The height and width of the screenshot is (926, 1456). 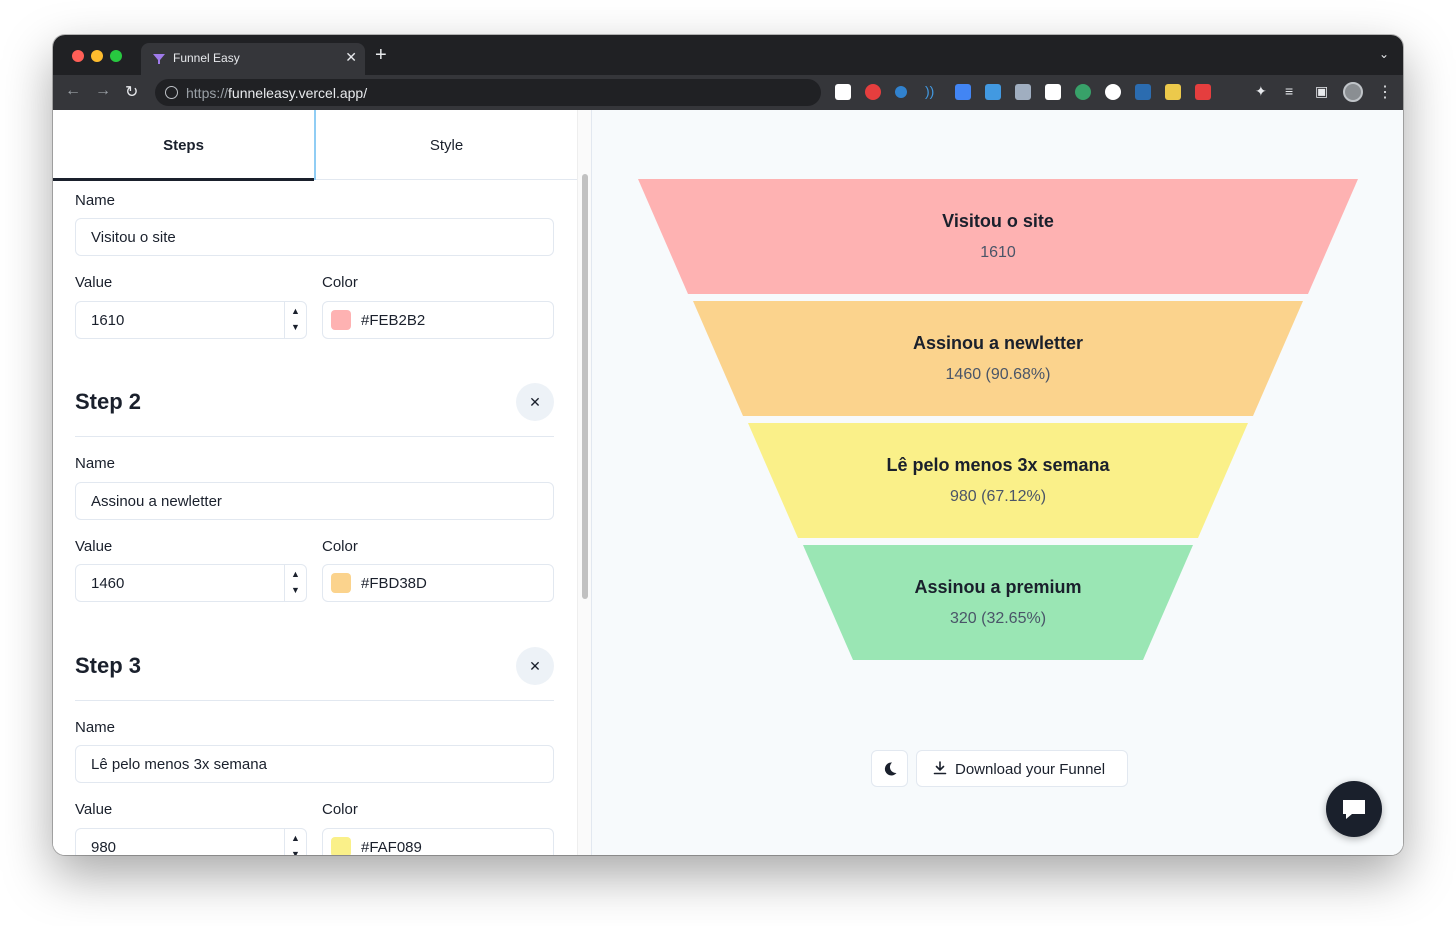 What do you see at coordinates (191, 841) in the screenshot?
I see `step-3-value-input: 980 ▲ ▼` at bounding box center [191, 841].